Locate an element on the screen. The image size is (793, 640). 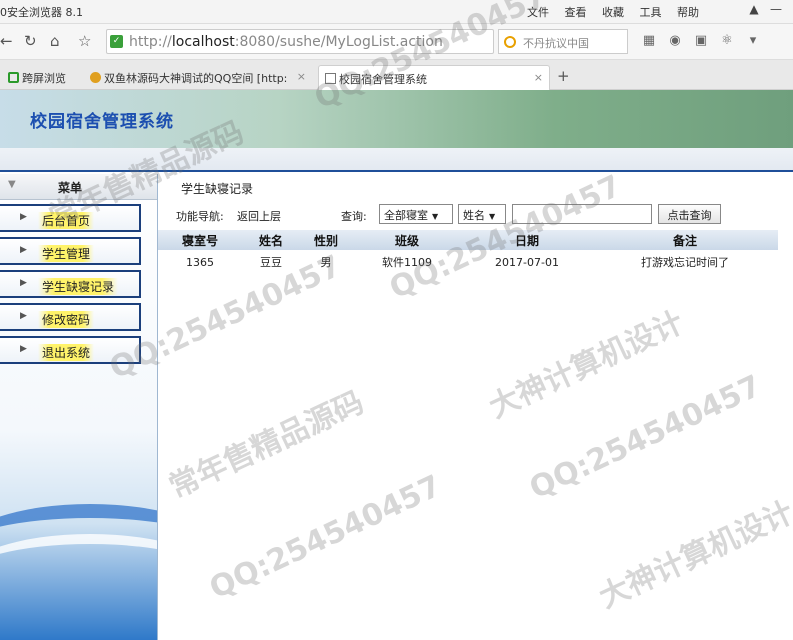
app-title: 校园宿舍管理系统 is located at coordinates (102, 122).